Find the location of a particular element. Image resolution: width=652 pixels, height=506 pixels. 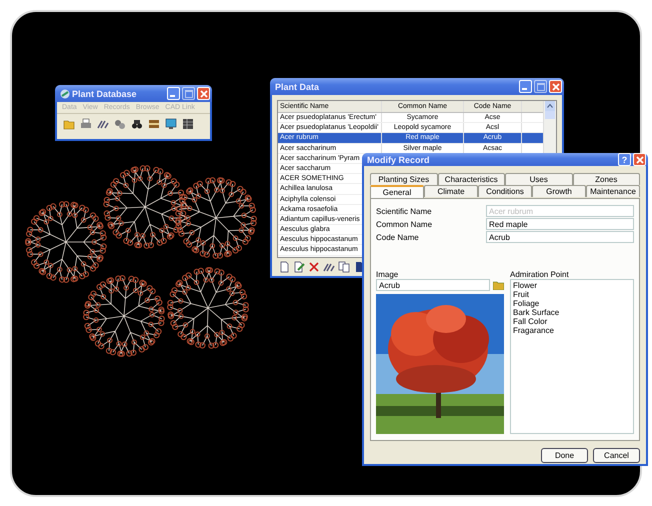

tab: Growth is located at coordinates (559, 191).